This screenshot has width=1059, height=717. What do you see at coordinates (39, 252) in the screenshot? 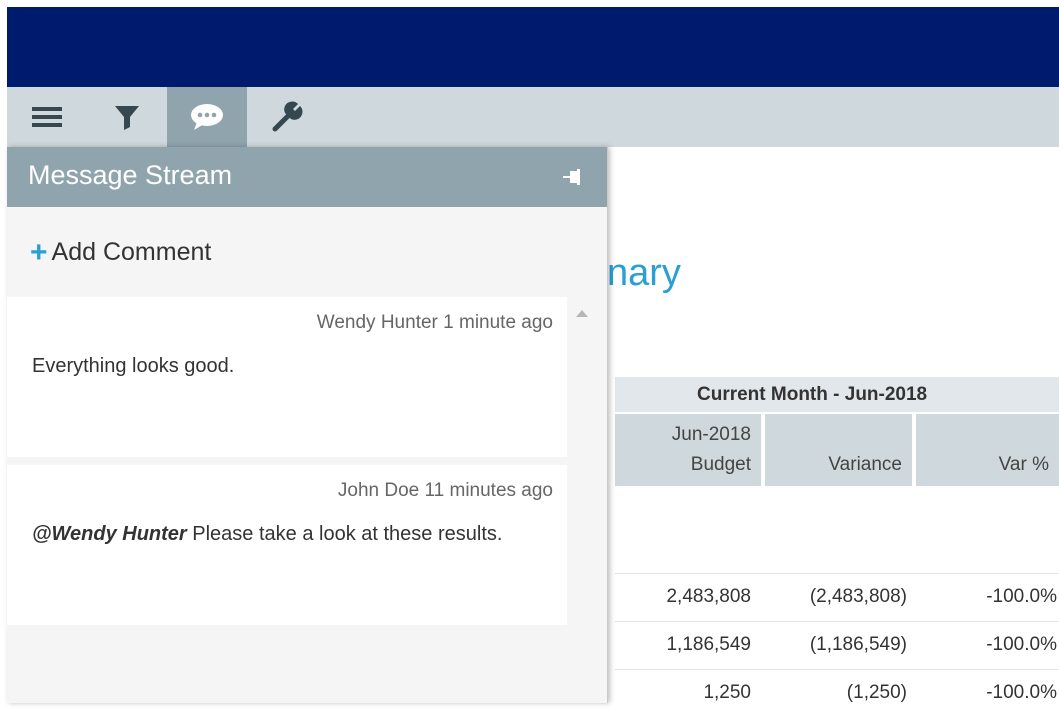
I see `plus-icon: +` at bounding box center [39, 252].